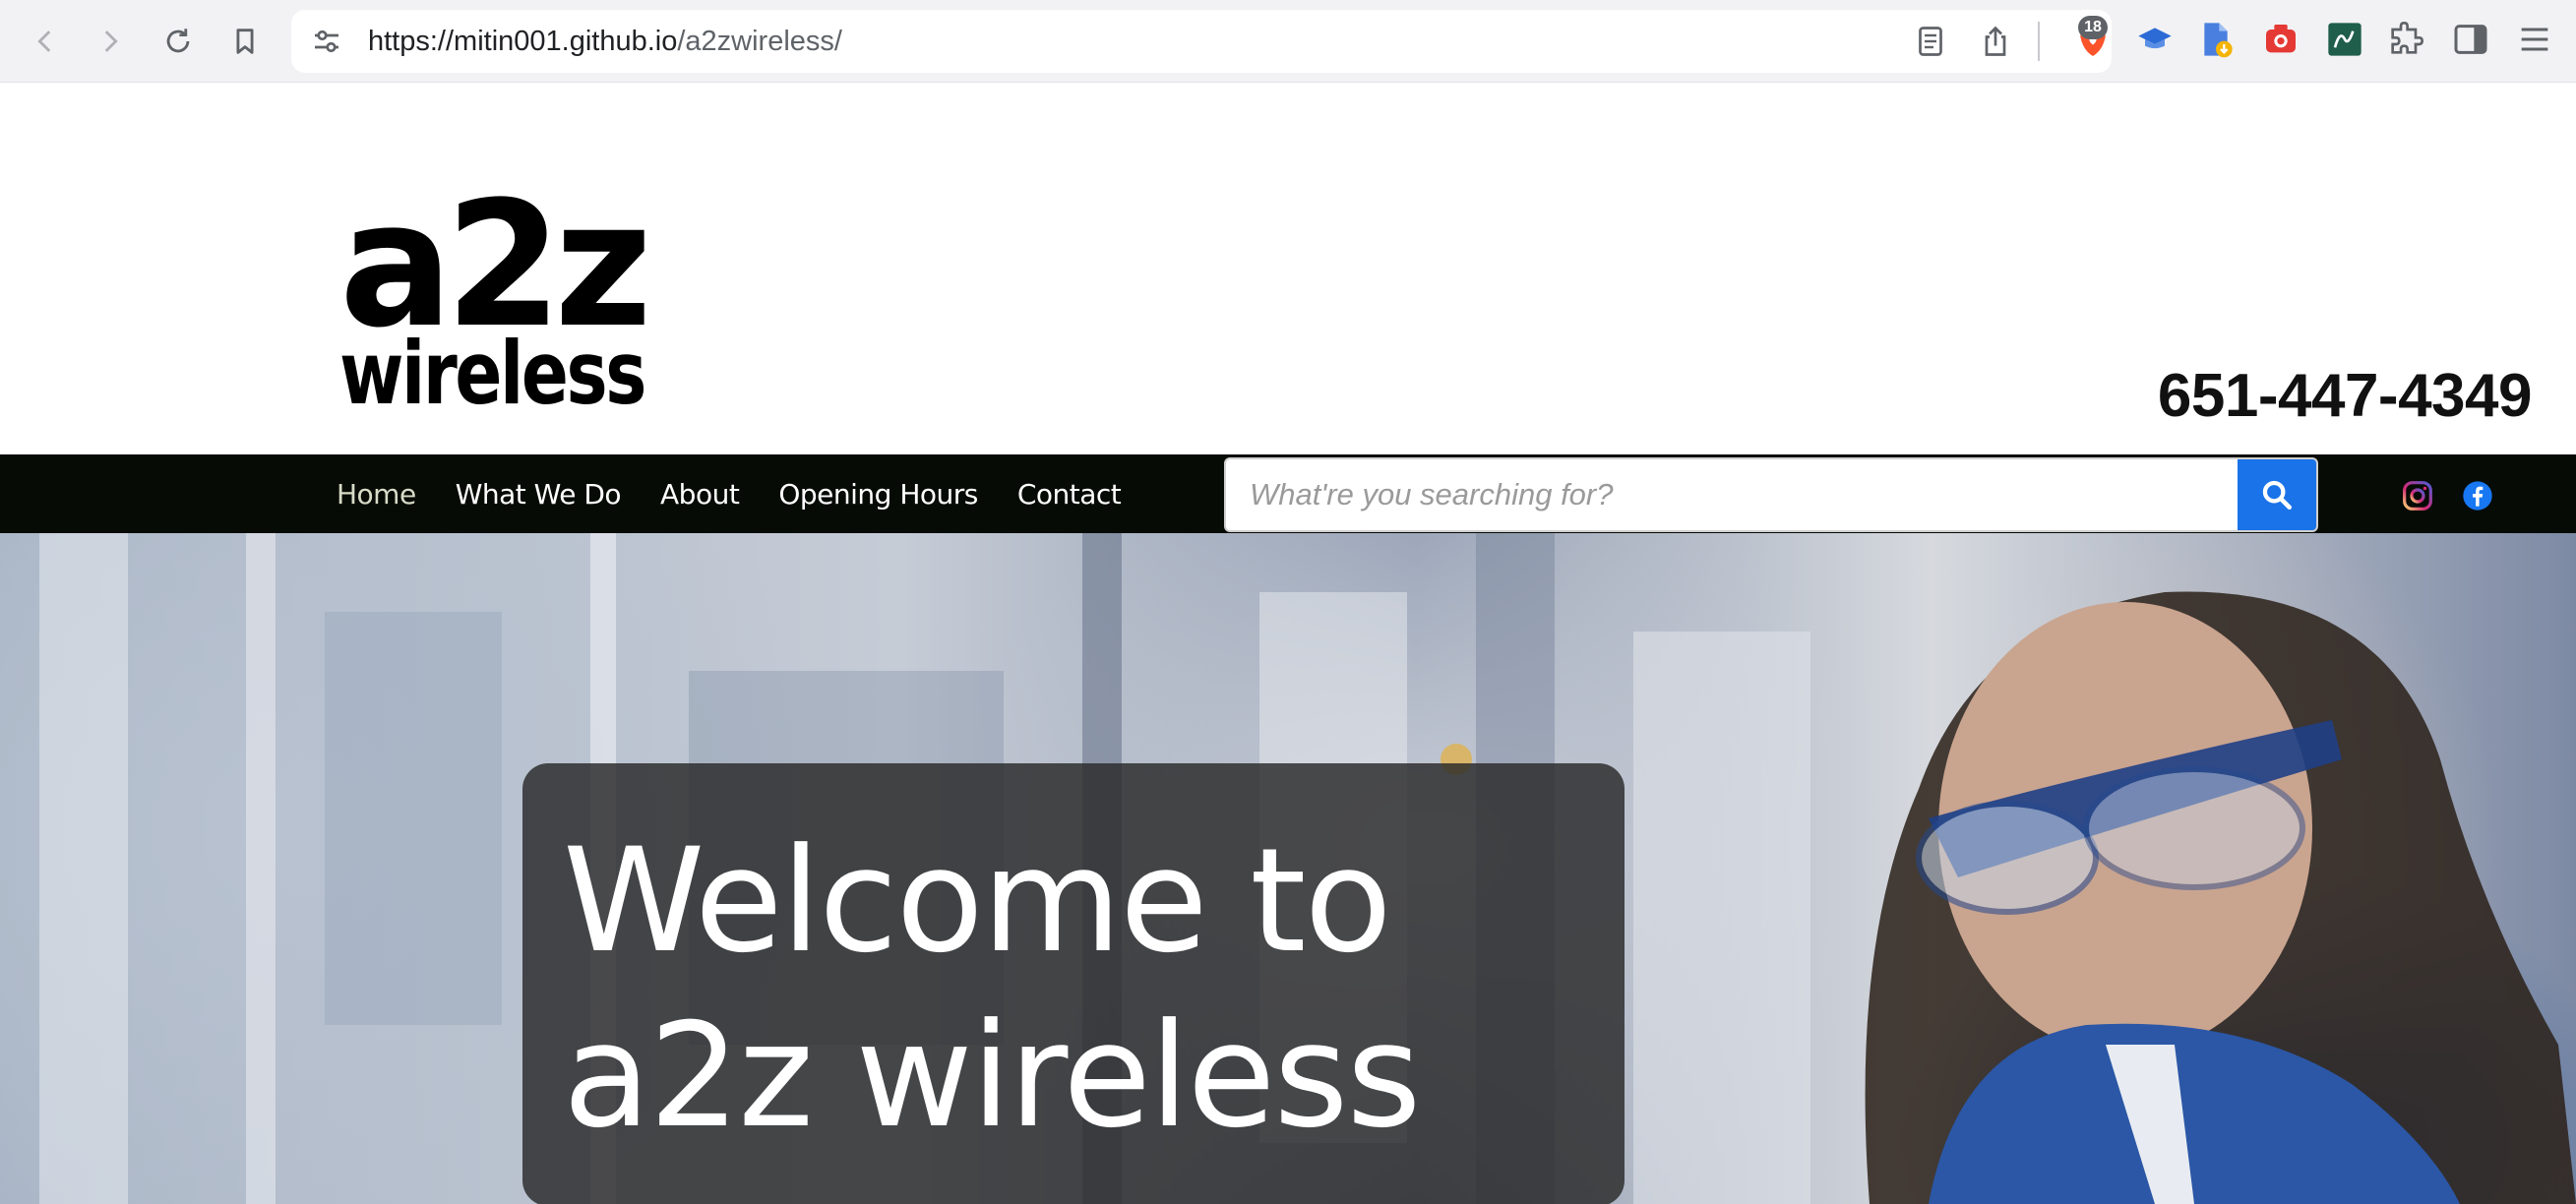 The image size is (2576, 1204). What do you see at coordinates (1069, 494) in the screenshot?
I see `nav-item-contact: Contact` at bounding box center [1069, 494].